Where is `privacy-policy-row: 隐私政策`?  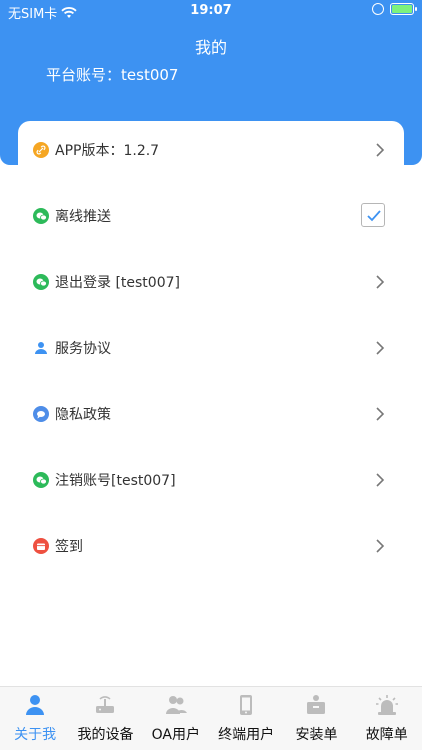 privacy-policy-row: 隐私政策 is located at coordinates (209, 414).